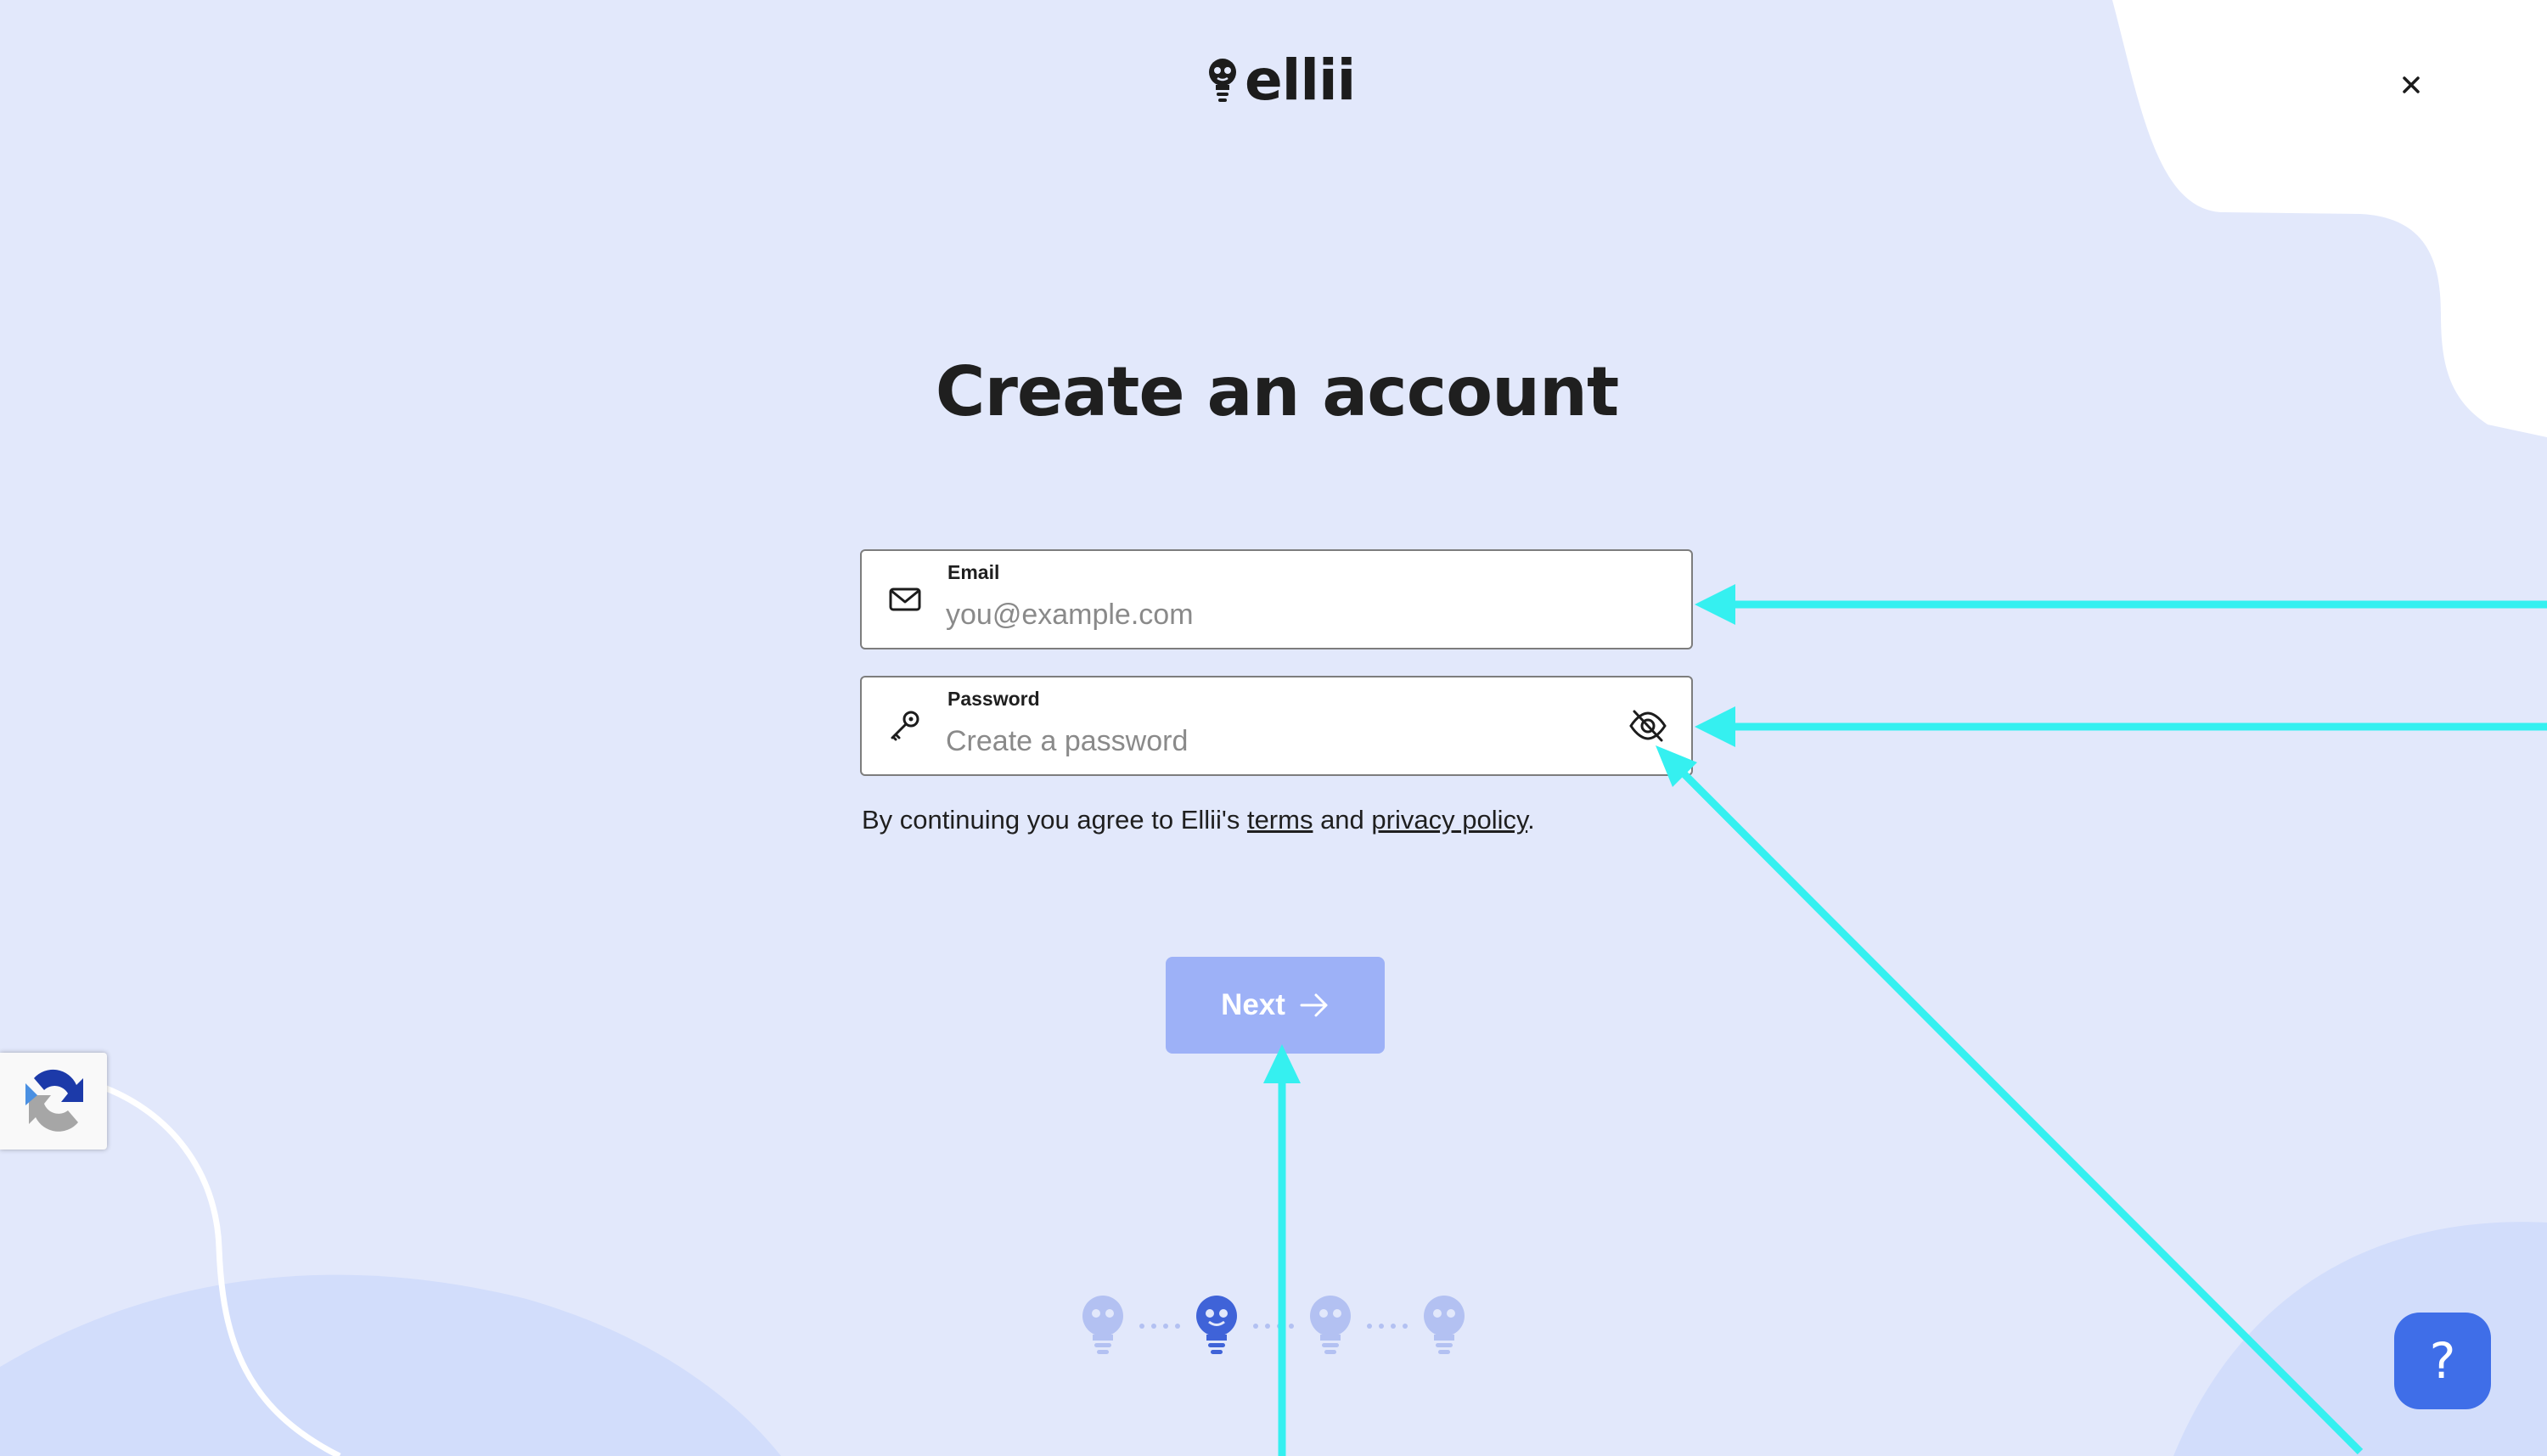  Describe the element at coordinates (905, 599) in the screenshot. I see `envelope-icon` at that location.